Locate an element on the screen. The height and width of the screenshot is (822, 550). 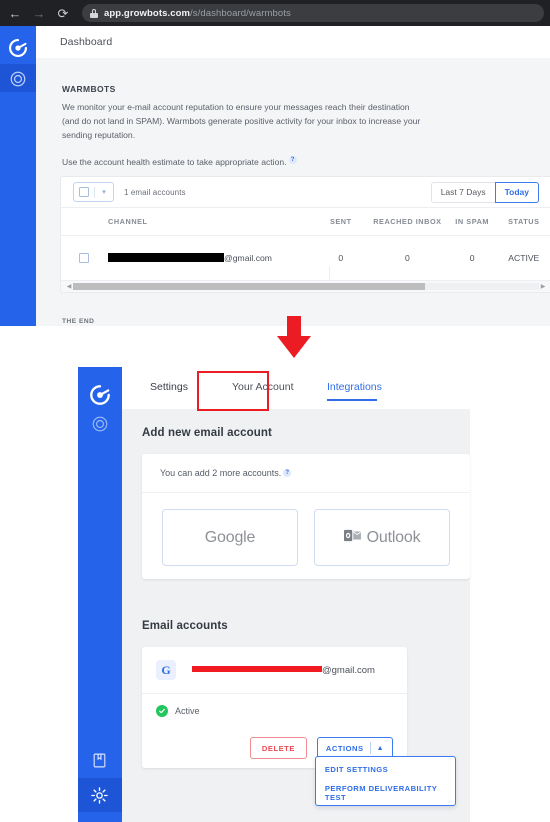
url-text: app.growbots.com/s/dashboard/warmbots is located at coordinates (197, 13).